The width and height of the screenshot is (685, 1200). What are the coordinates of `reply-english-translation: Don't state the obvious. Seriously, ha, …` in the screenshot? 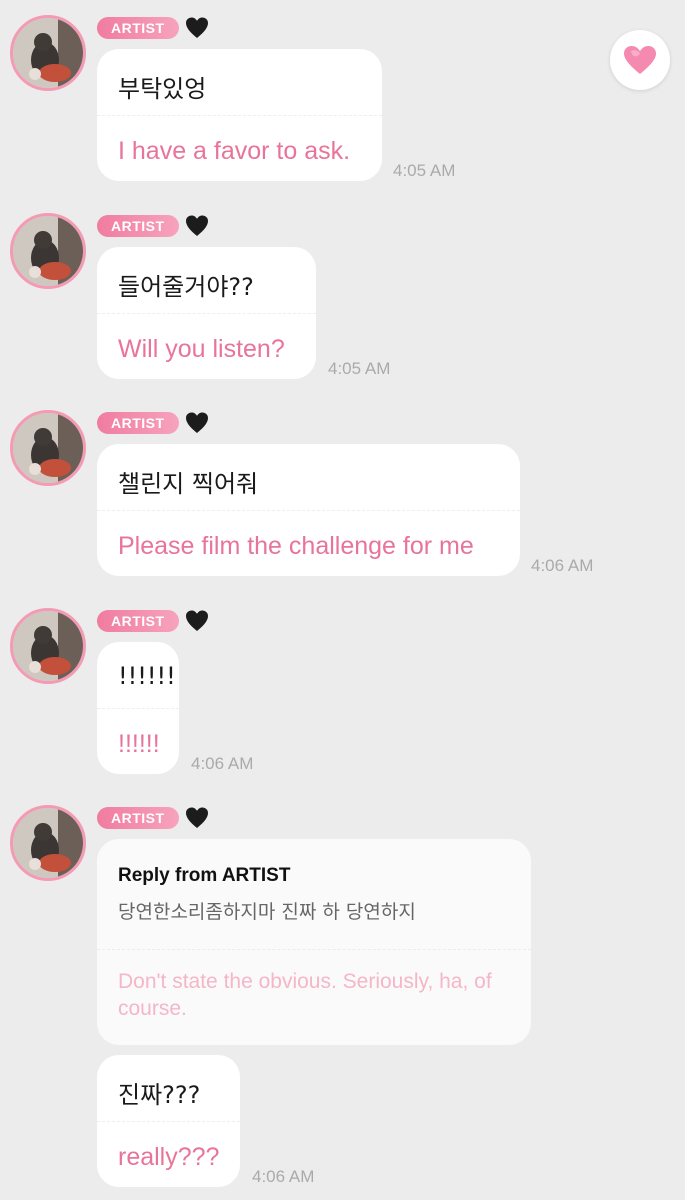 It's located at (305, 995).